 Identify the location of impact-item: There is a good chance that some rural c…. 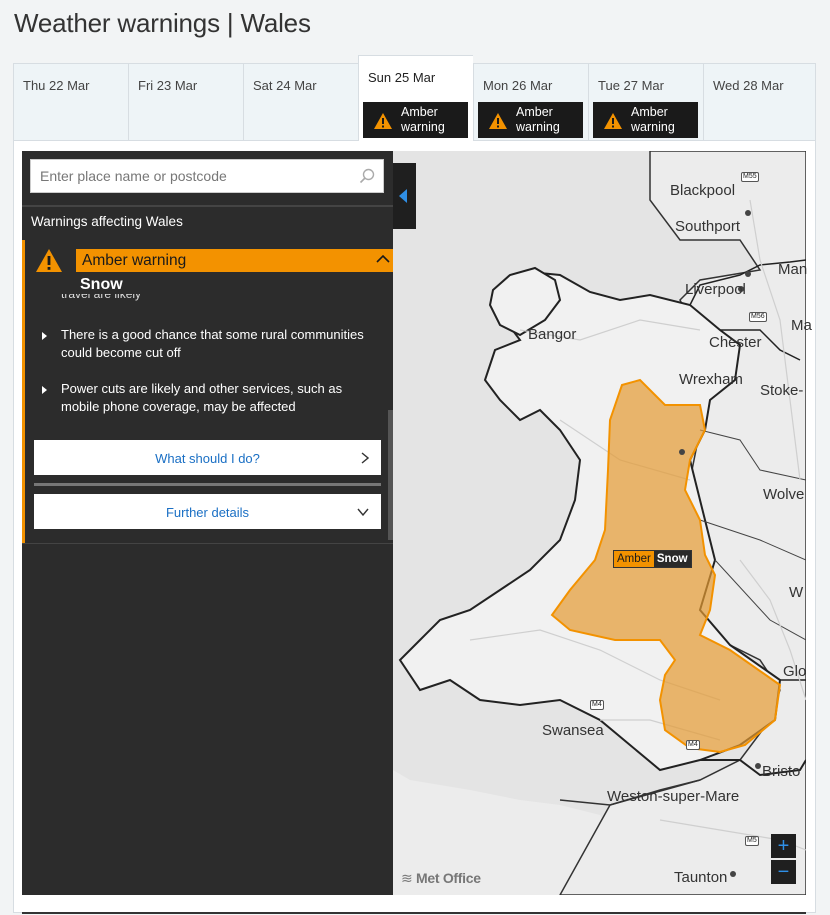
(205, 344).